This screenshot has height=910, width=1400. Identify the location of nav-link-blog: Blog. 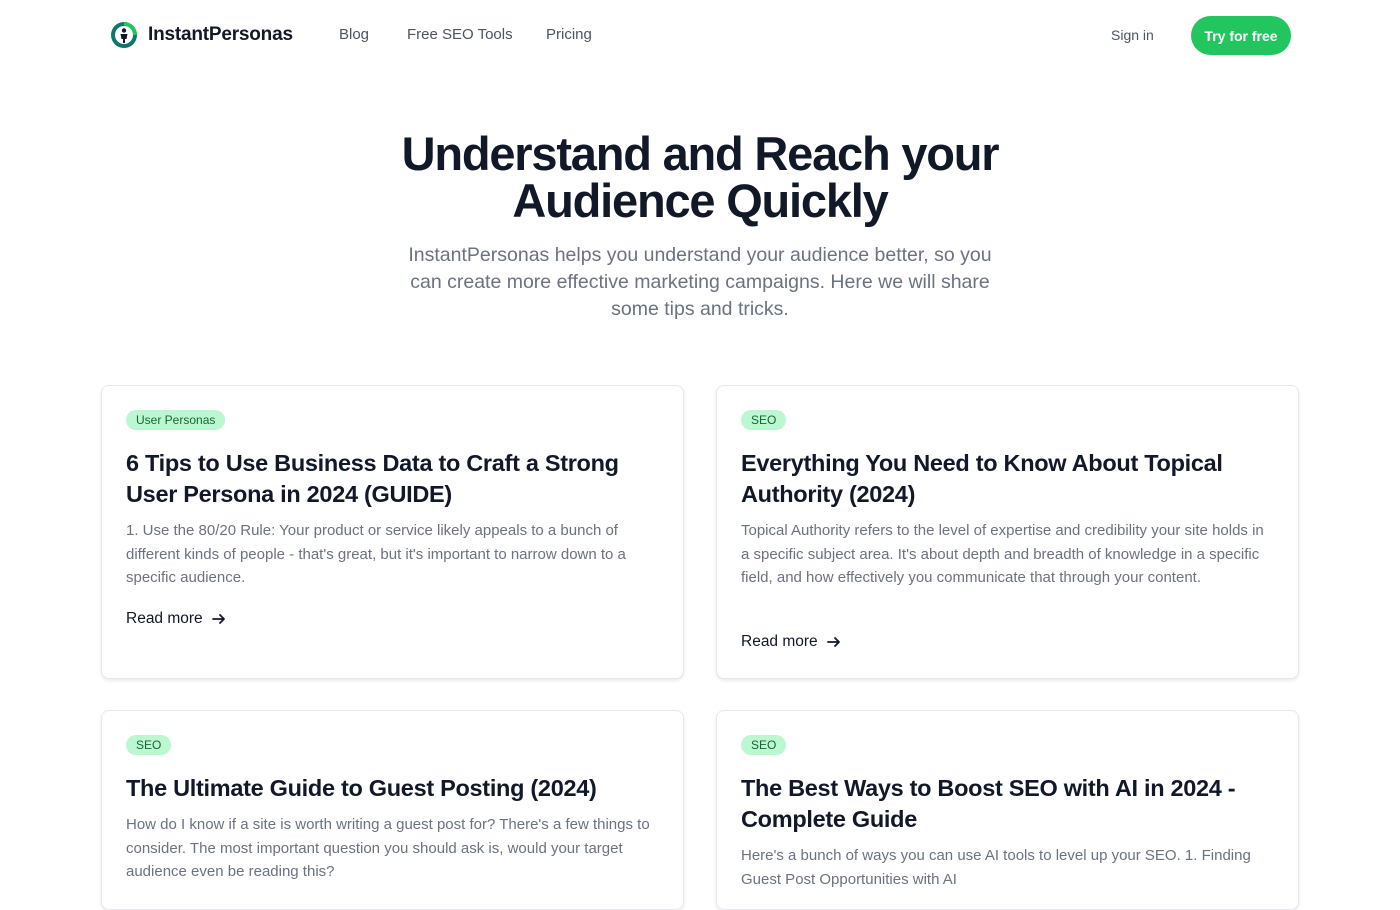
(354, 34).